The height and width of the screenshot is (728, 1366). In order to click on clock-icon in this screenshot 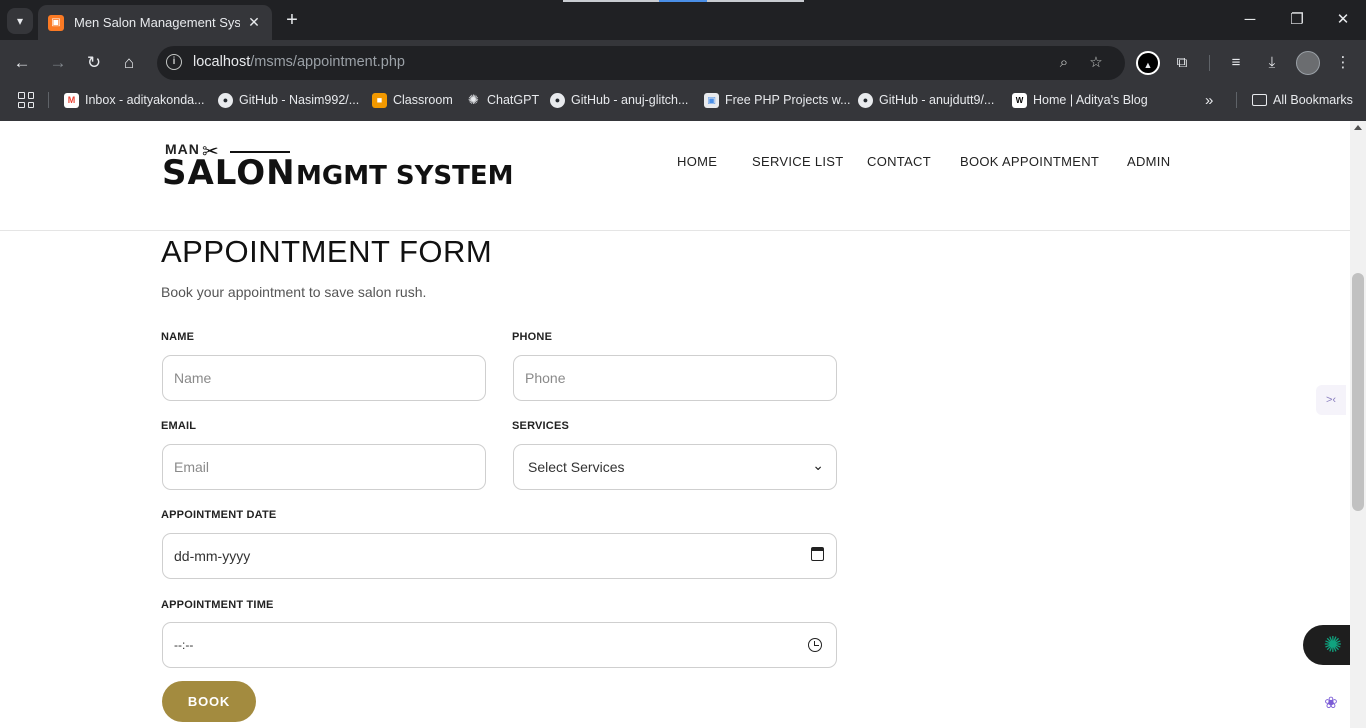, I will do `click(815, 645)`.